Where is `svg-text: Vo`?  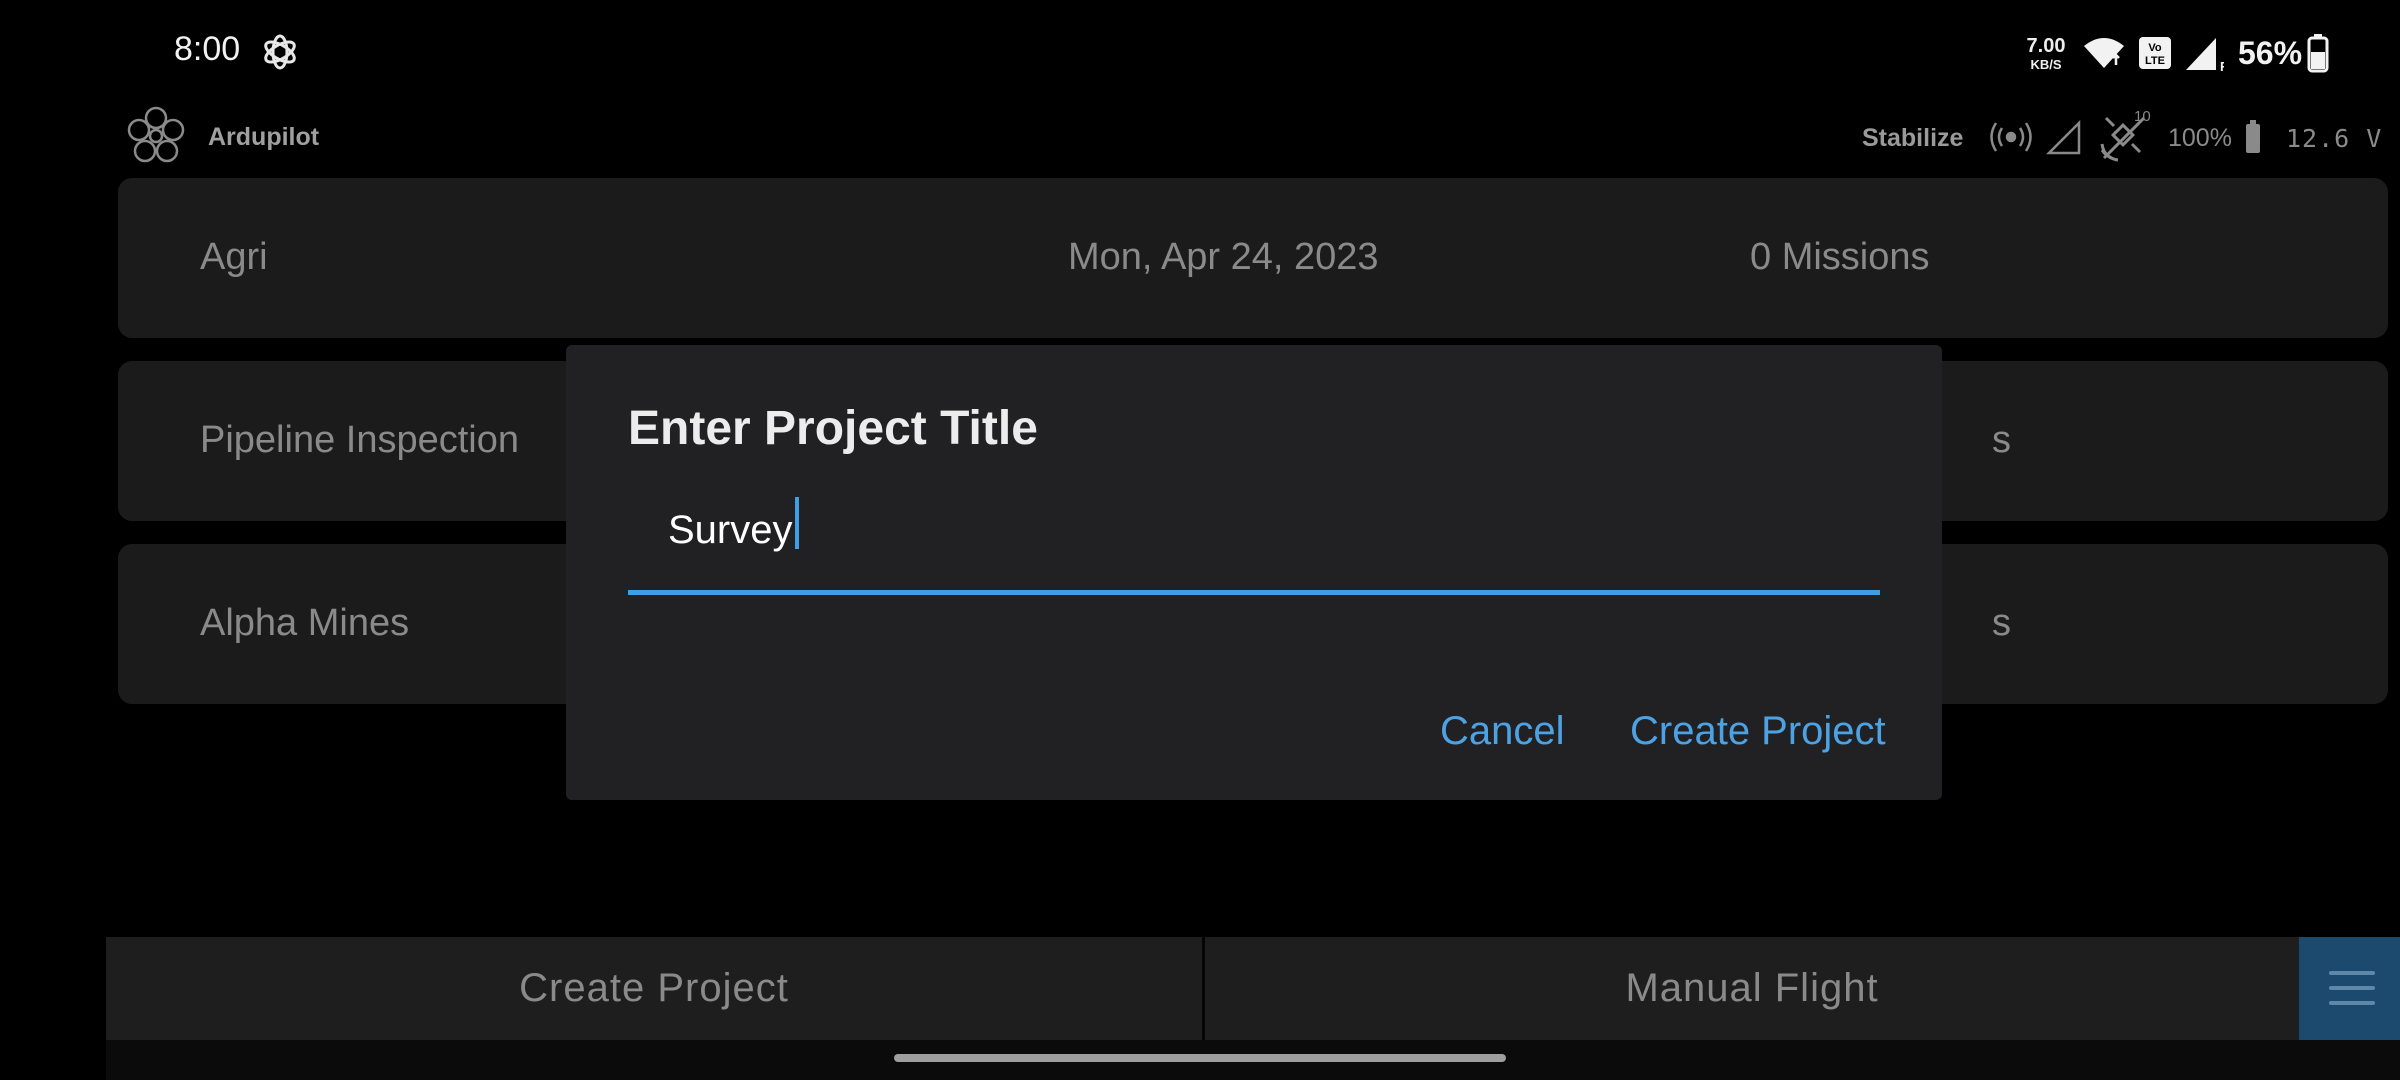
svg-text: Vo is located at coordinates (2155, 48).